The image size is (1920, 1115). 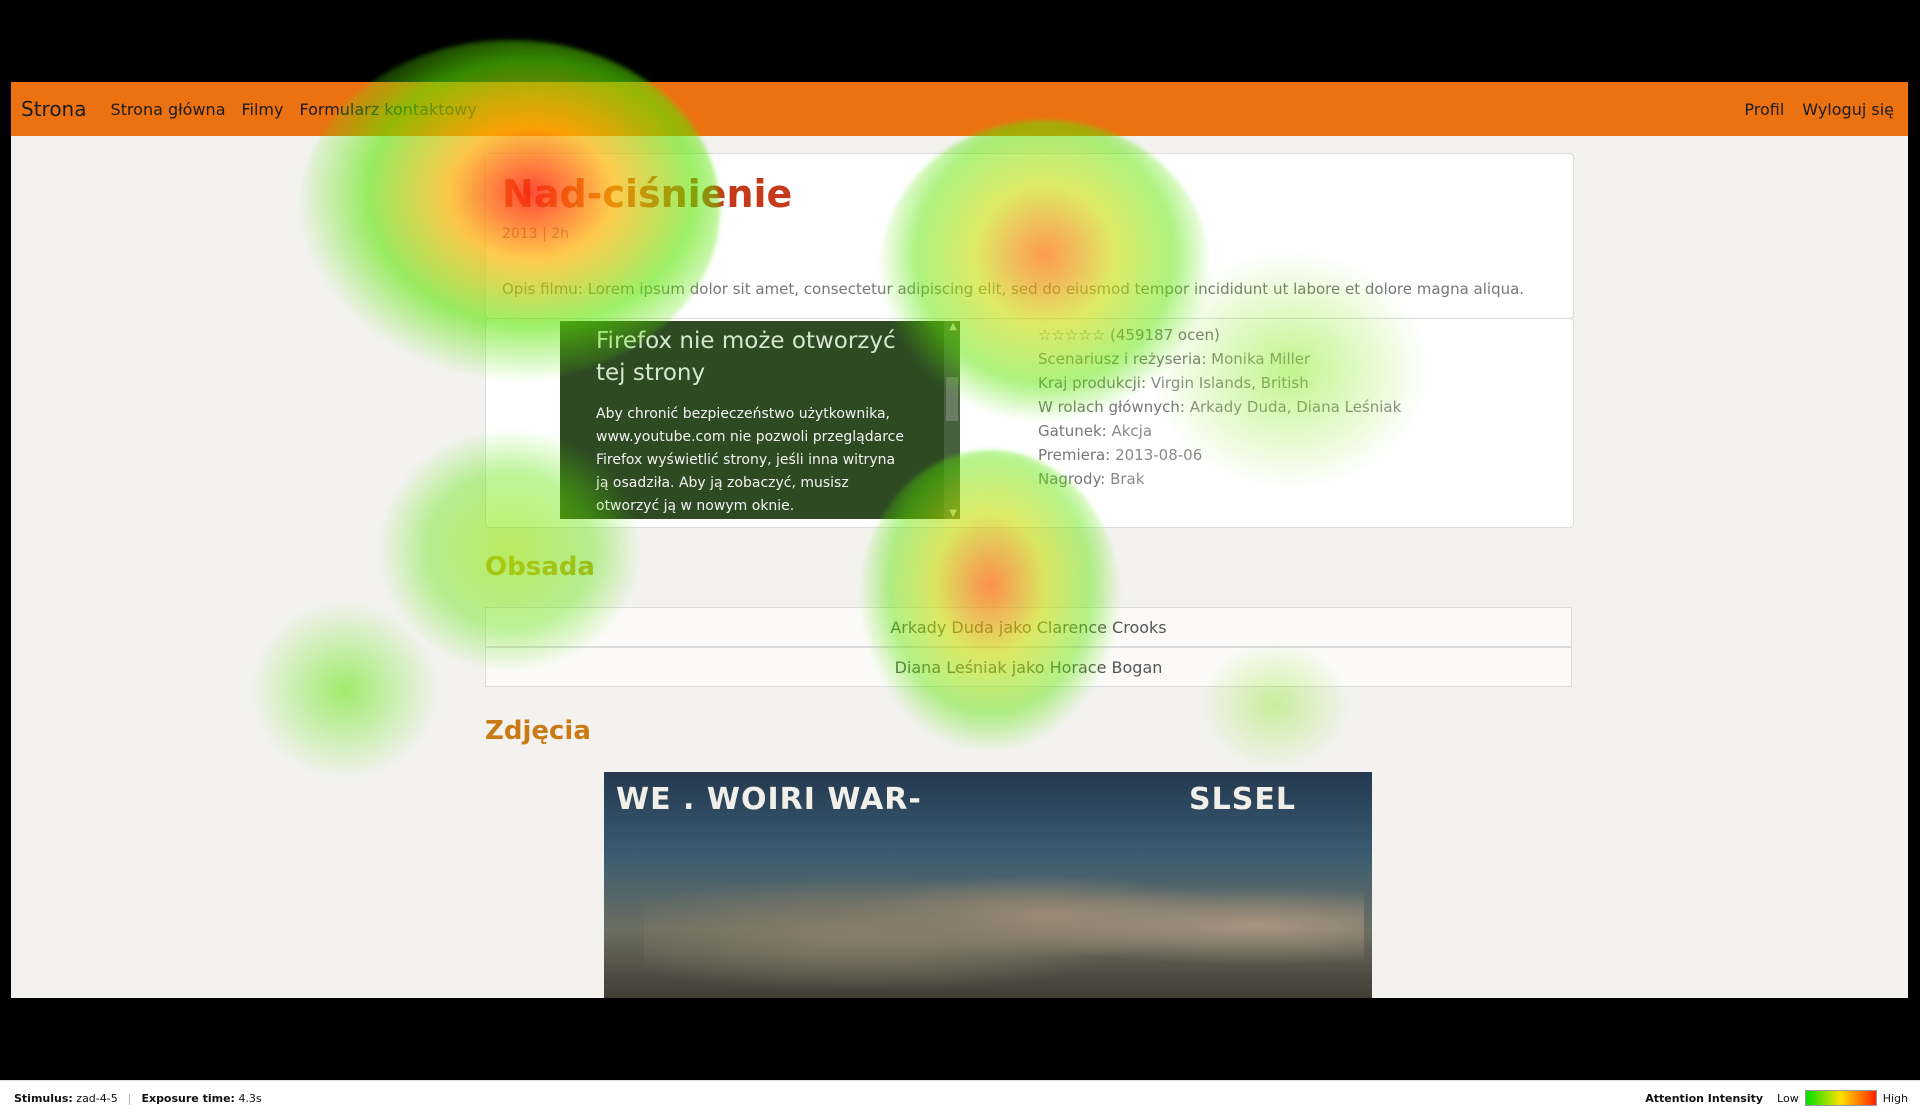 I want to click on exposure-value: 4.3s, so click(x=250, y=1098).